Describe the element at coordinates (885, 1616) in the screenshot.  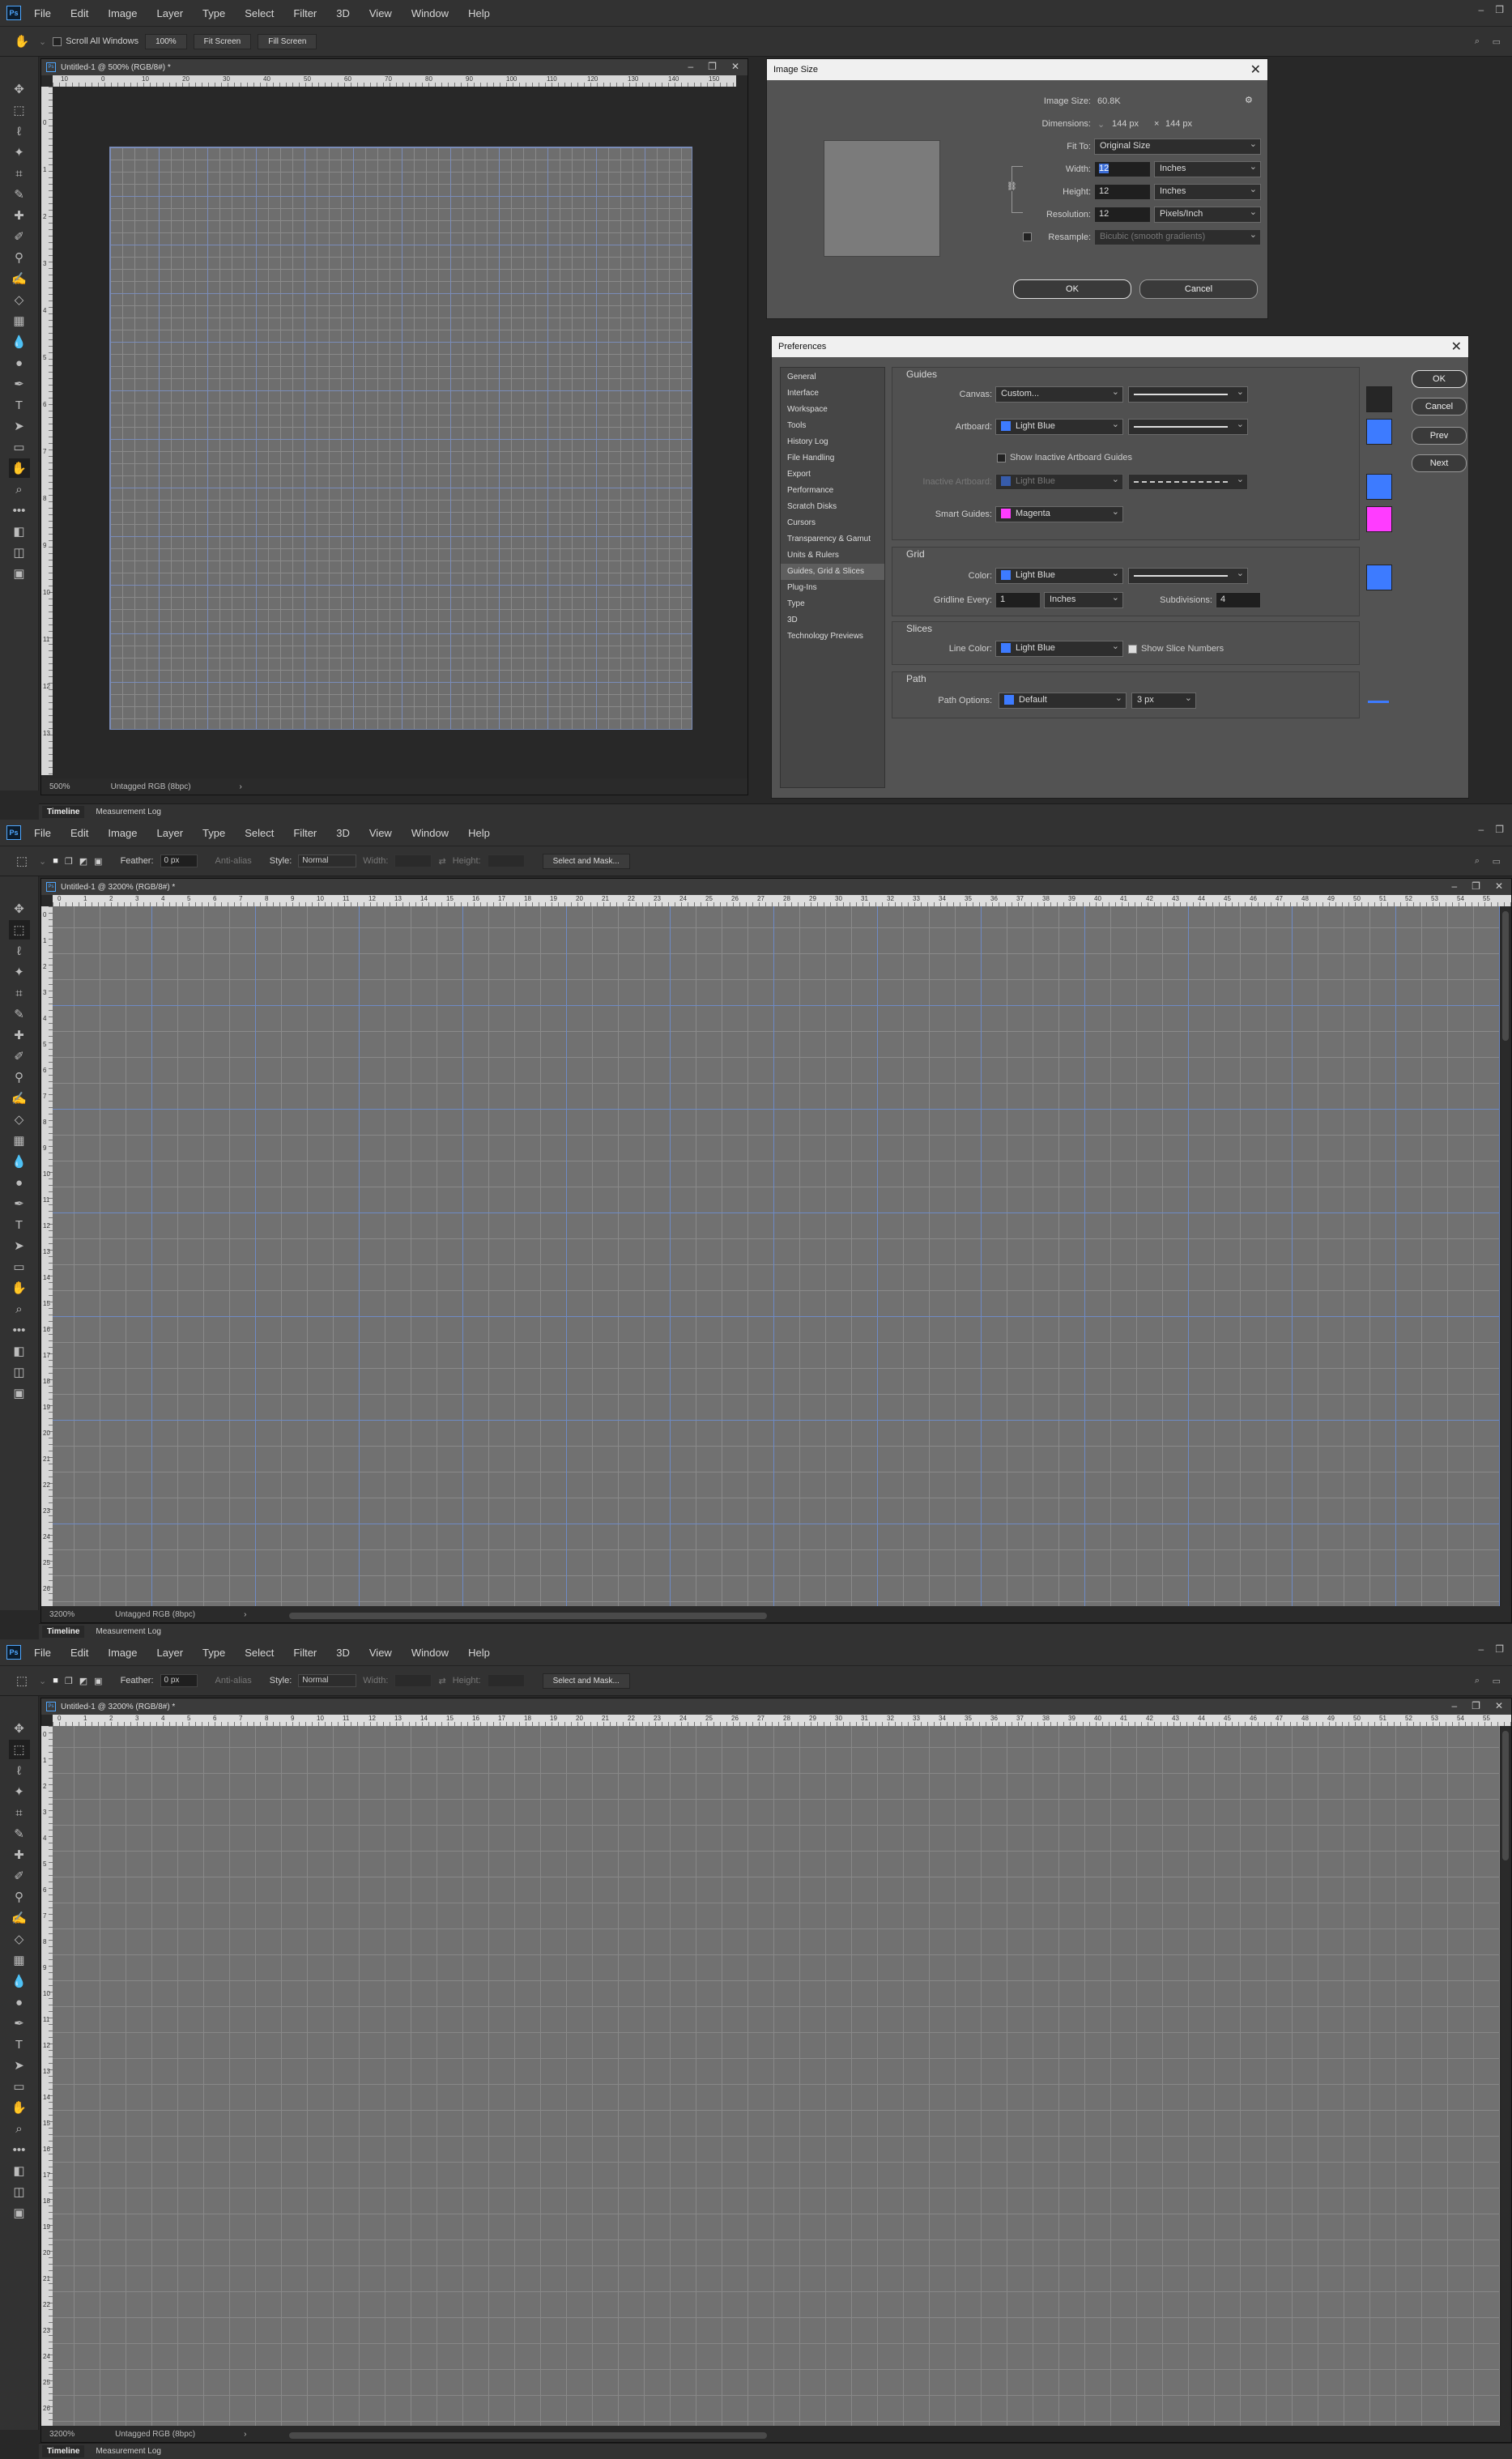
I see `horizontal-scrollbar` at that location.